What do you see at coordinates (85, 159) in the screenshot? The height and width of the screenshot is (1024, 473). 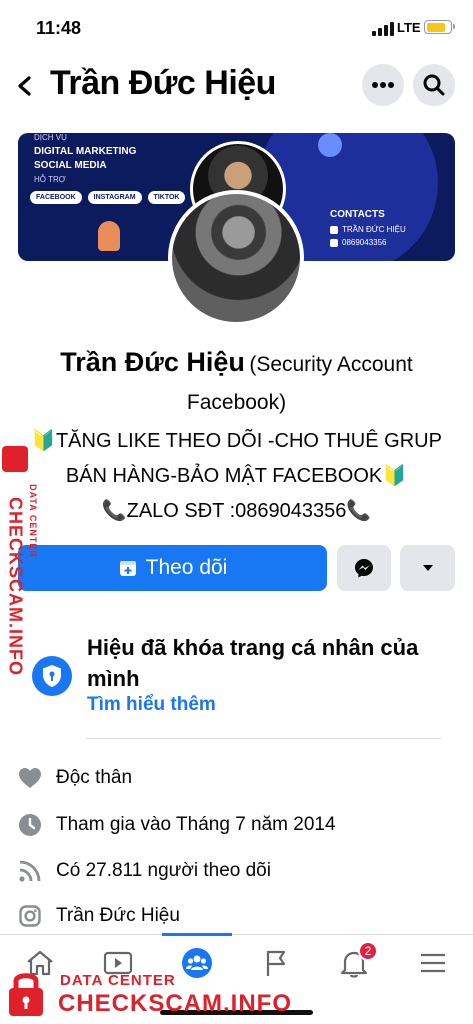 I see `cover-headline: DIGITAL MARKETING SOCIAL MEDIA` at bounding box center [85, 159].